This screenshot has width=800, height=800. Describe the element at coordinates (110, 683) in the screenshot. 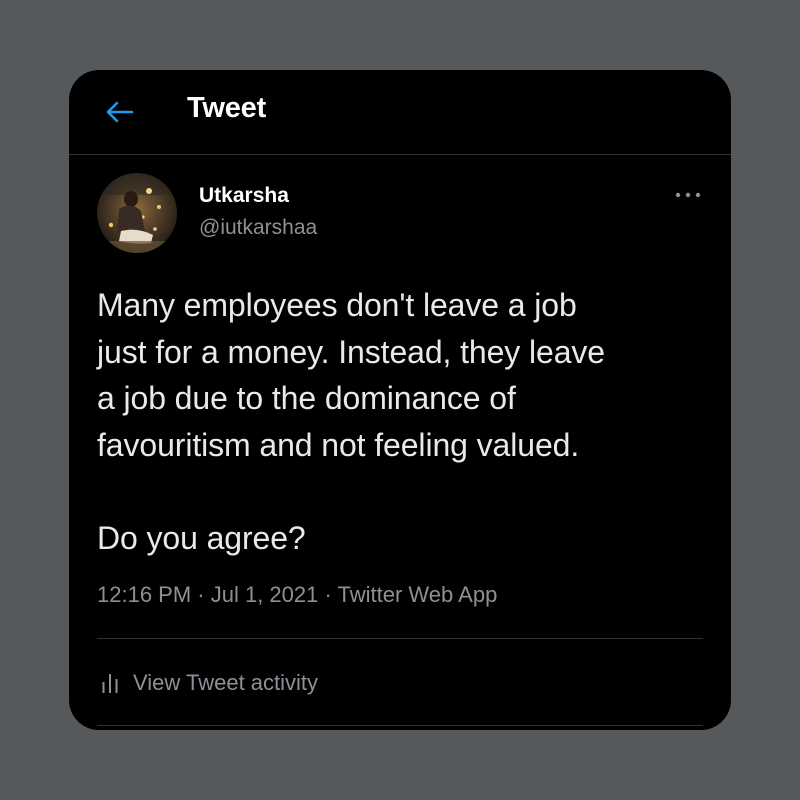

I see `analytics-bars-icon` at that location.